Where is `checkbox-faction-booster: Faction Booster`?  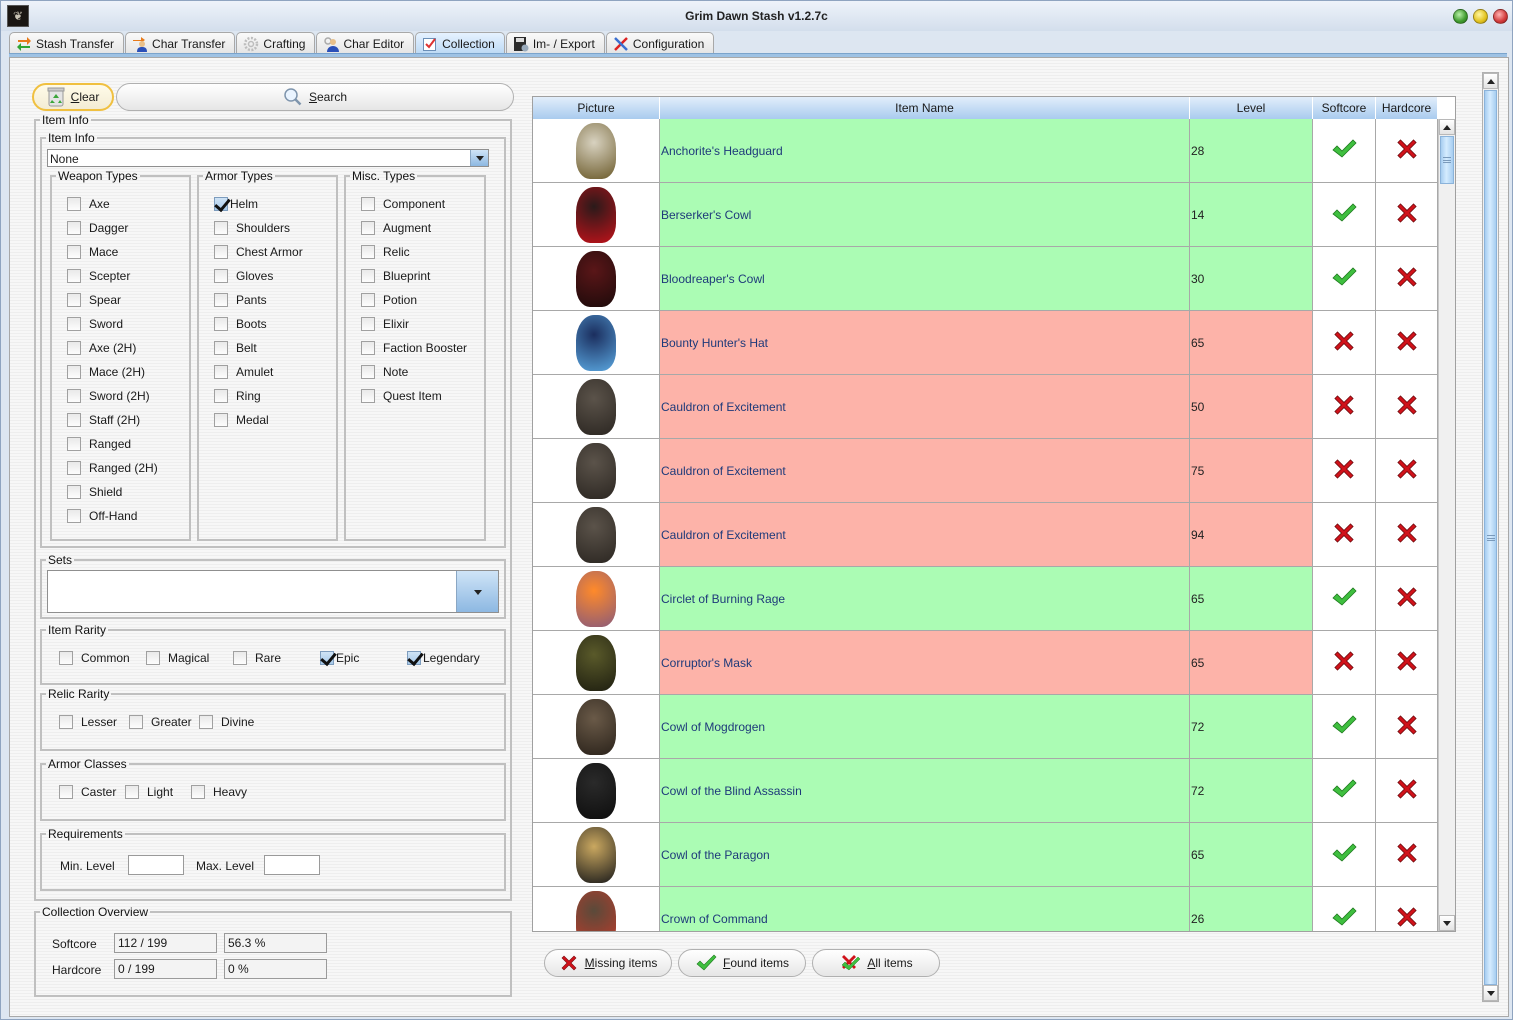
checkbox-faction-booster: Faction Booster is located at coordinates (414, 348).